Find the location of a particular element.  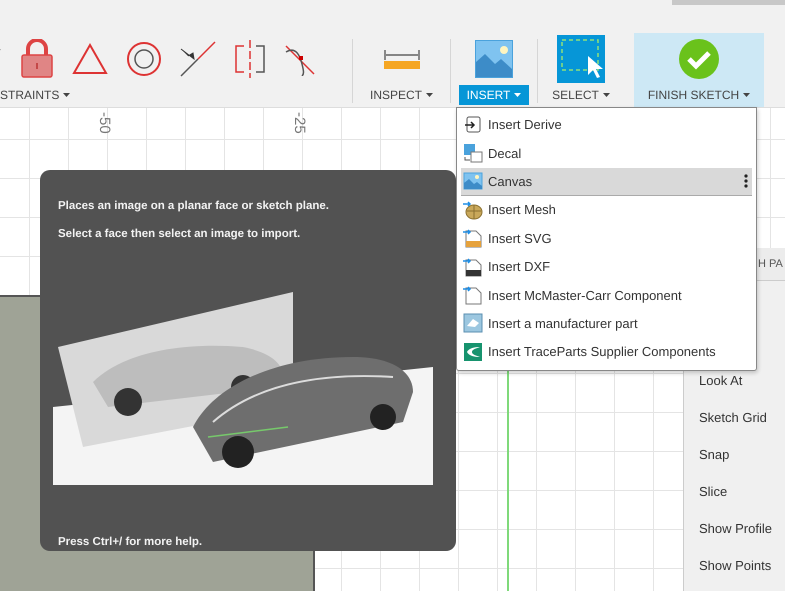

concentric-circles-icon is located at coordinates (144, 59).